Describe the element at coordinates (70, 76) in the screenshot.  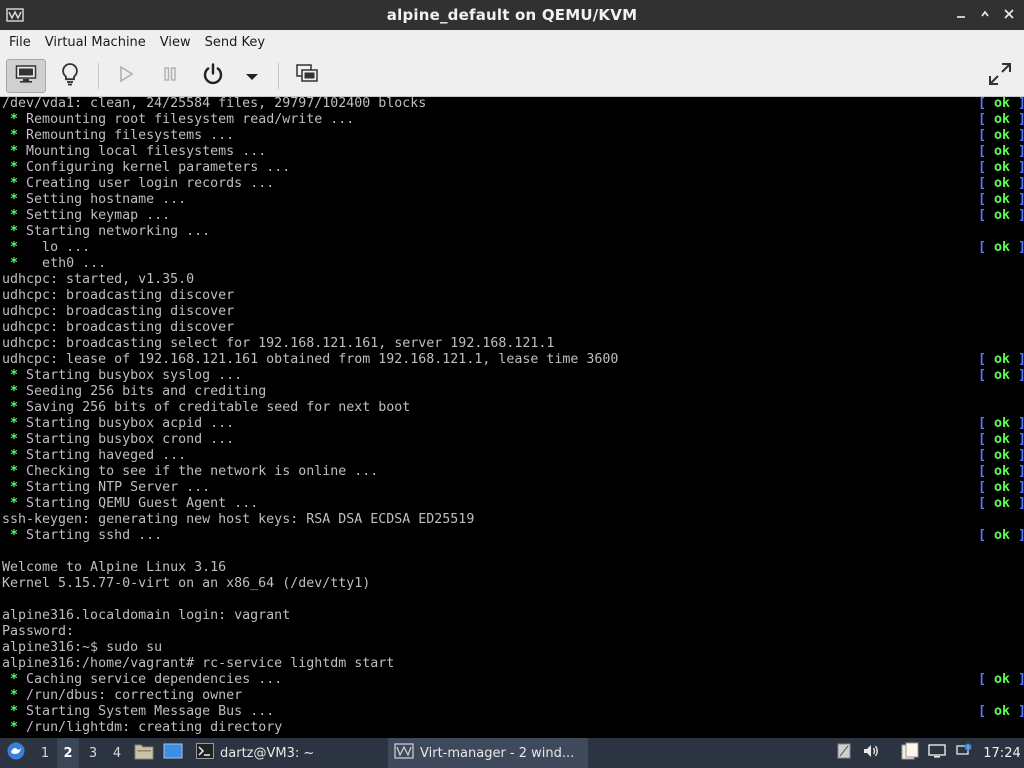
I see `details-button` at that location.